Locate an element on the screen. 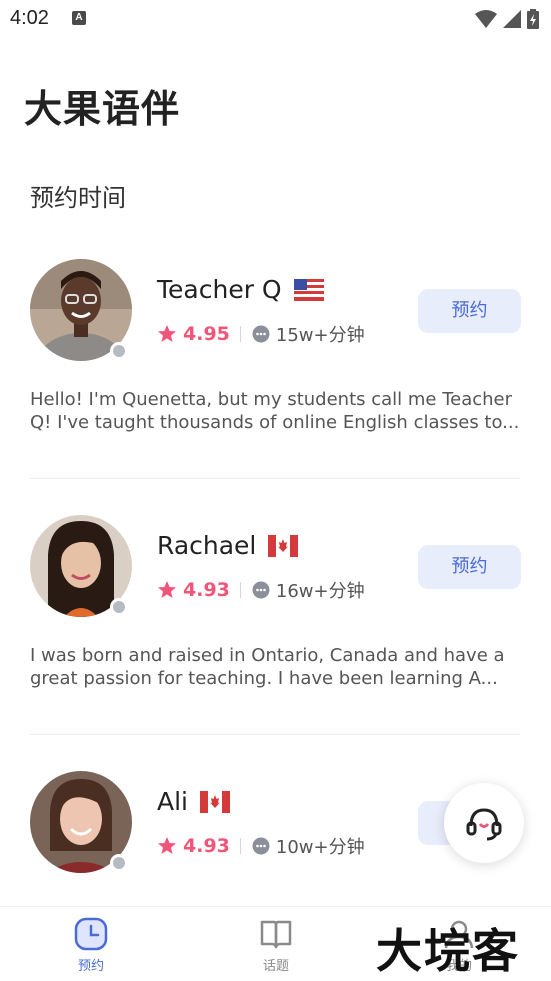  app-title: 大果语伴 is located at coordinates (102, 109).